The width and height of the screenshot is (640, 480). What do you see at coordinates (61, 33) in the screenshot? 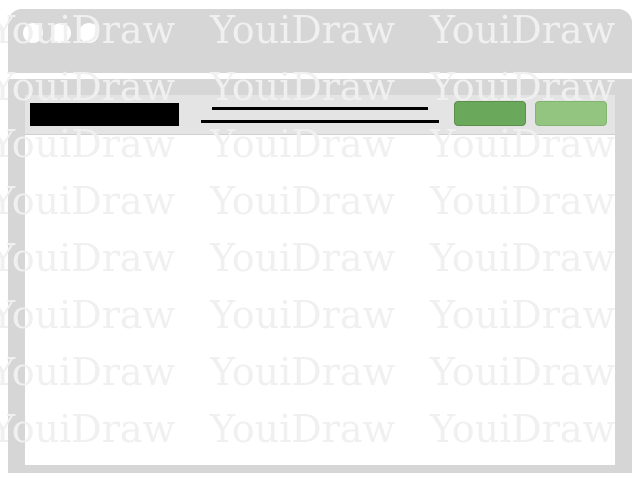
I see `minimize-dot-icon` at bounding box center [61, 33].